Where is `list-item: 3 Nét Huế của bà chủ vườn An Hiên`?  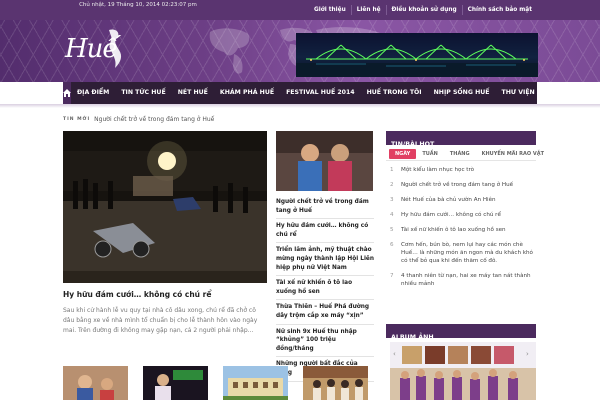
list-item: 3 Nét Huế của bà chủ vườn An Hiên is located at coordinates (463, 200).